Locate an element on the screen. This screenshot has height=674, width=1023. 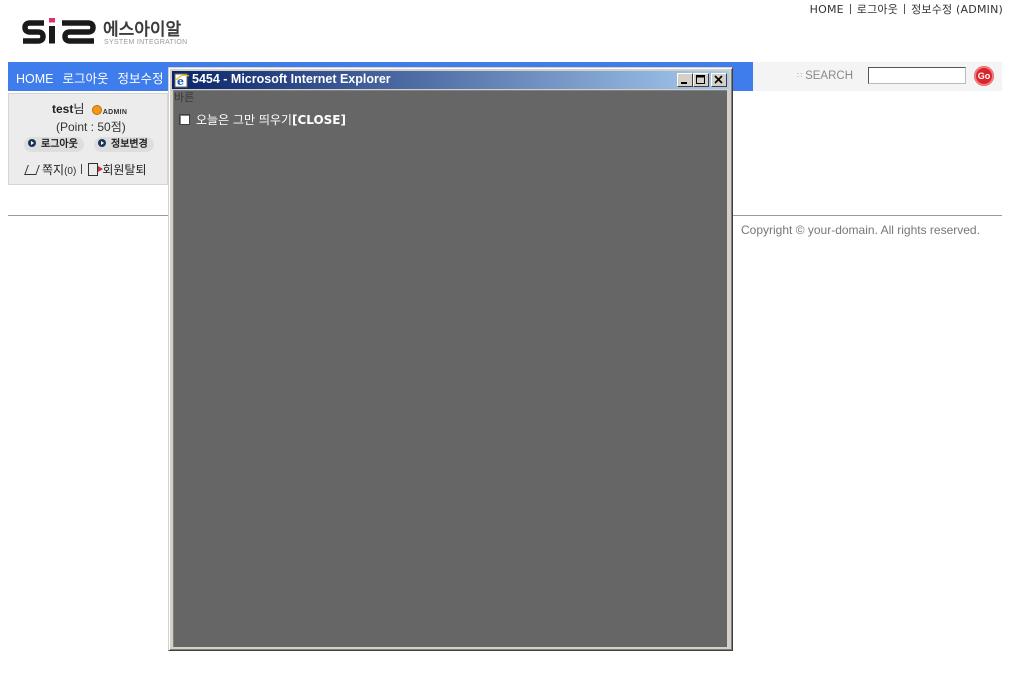
maximize-button is located at coordinates (701, 80).